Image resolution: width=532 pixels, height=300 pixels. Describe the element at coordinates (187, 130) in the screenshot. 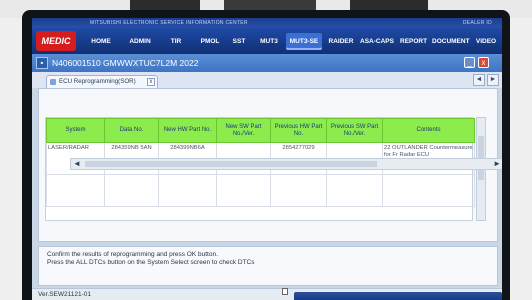

I see `col-header-new-hw: New HW Part No.` at that location.